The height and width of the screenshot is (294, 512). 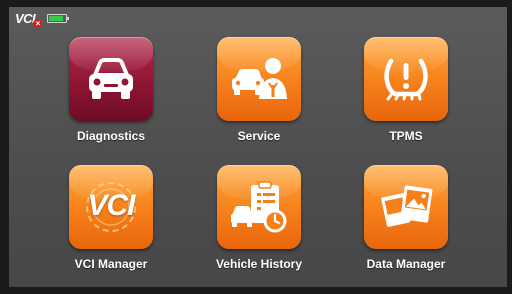 I want to click on app-label-service: Service, so click(x=259, y=136).